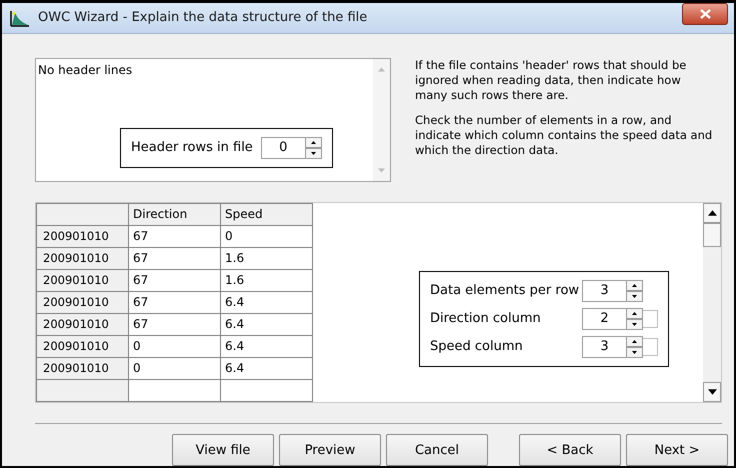 Image resolution: width=736 pixels, height=468 pixels. Describe the element at coordinates (570, 450) in the screenshot. I see `wizard-button: < Back` at that location.